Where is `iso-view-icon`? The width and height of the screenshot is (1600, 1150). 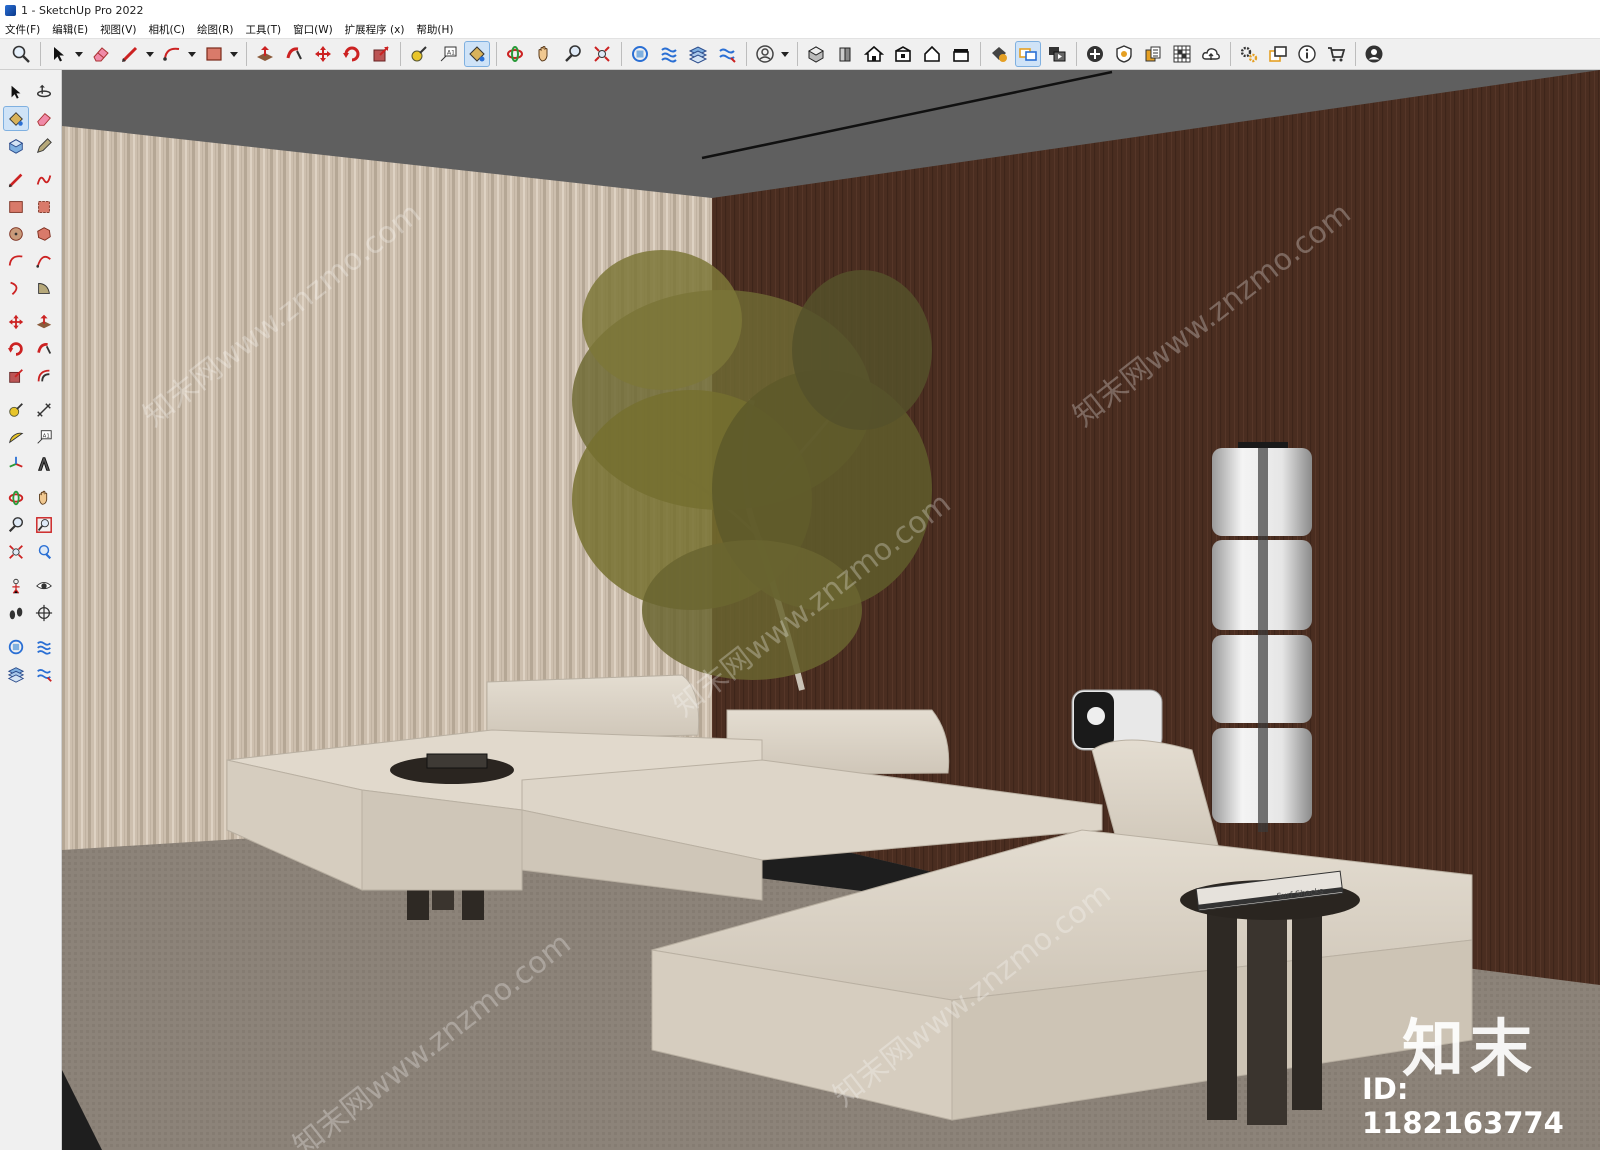 iso-view-icon is located at coordinates (816, 54).